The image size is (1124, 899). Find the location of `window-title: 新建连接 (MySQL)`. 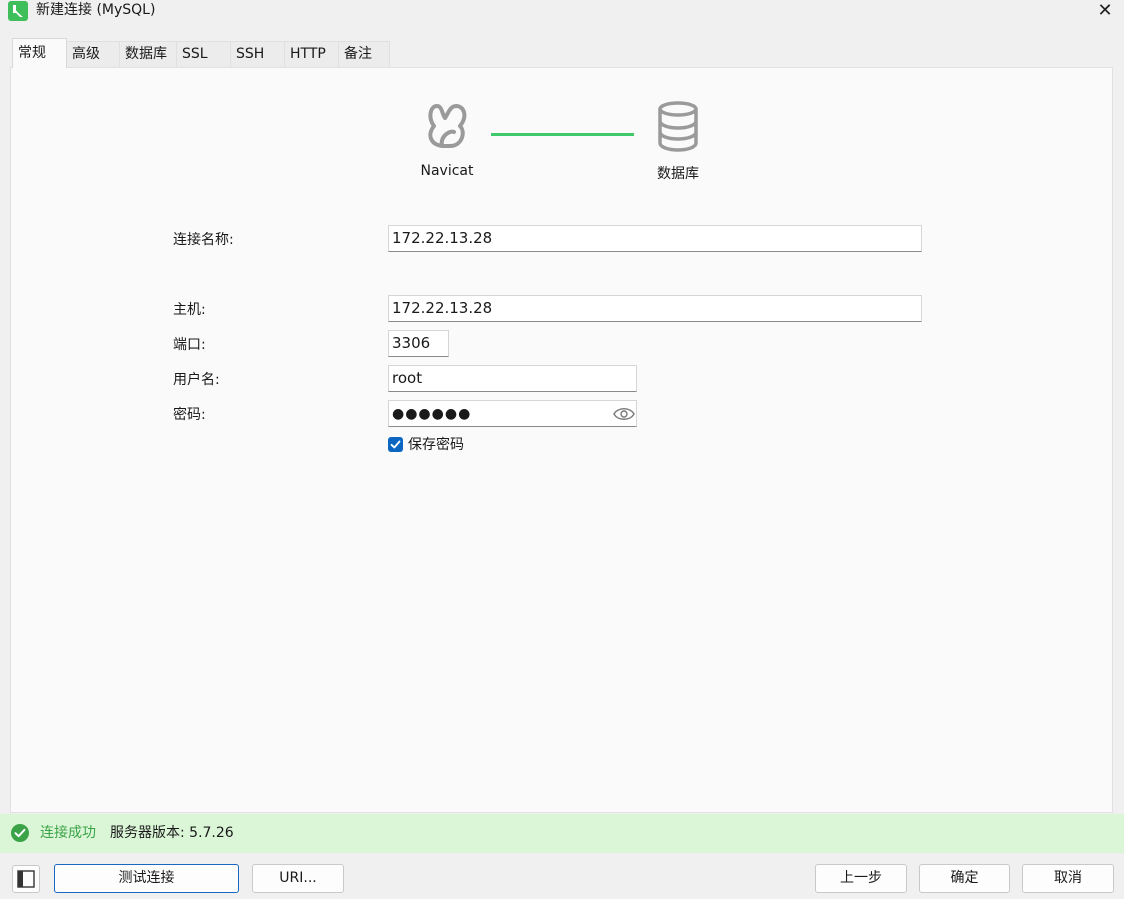

window-title: 新建连接 (MySQL) is located at coordinates (96, 10).